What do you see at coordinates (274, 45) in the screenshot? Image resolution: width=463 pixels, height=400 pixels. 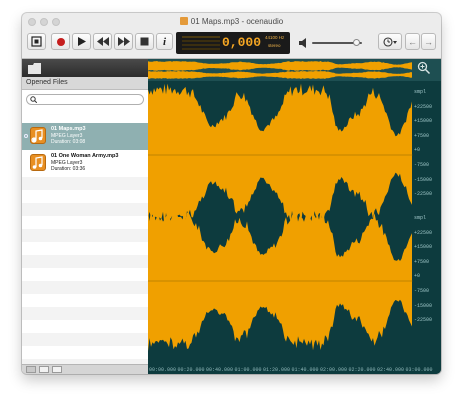 I see `channels-label: stereo` at bounding box center [274, 45].